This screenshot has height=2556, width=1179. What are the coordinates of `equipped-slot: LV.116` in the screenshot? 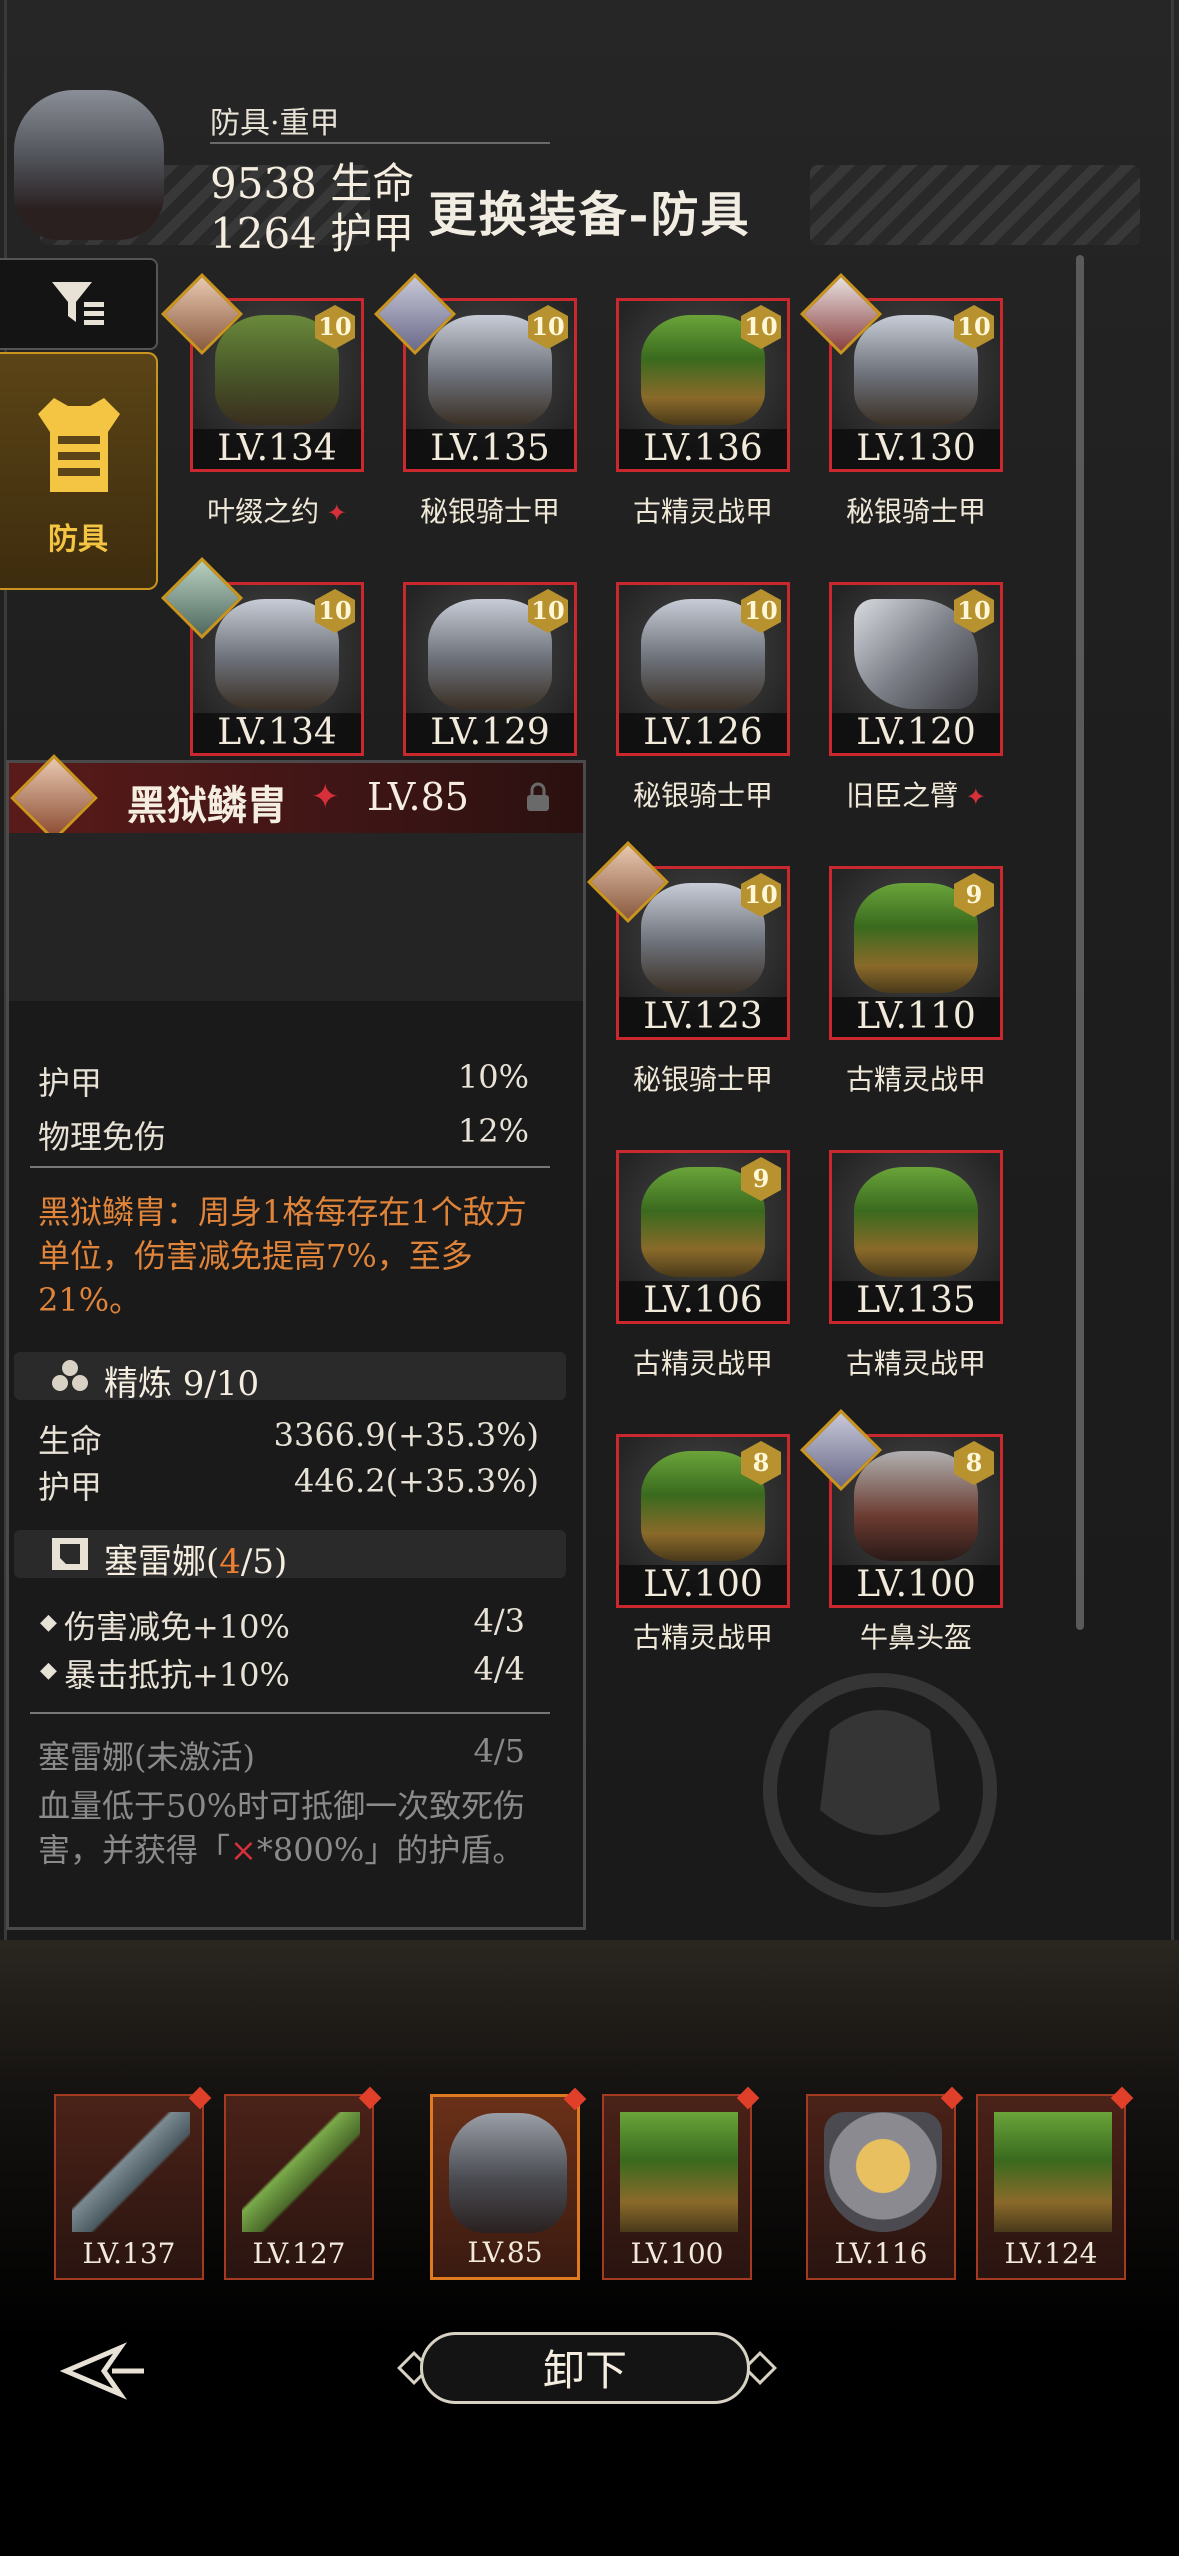 It's located at (885, 2183).